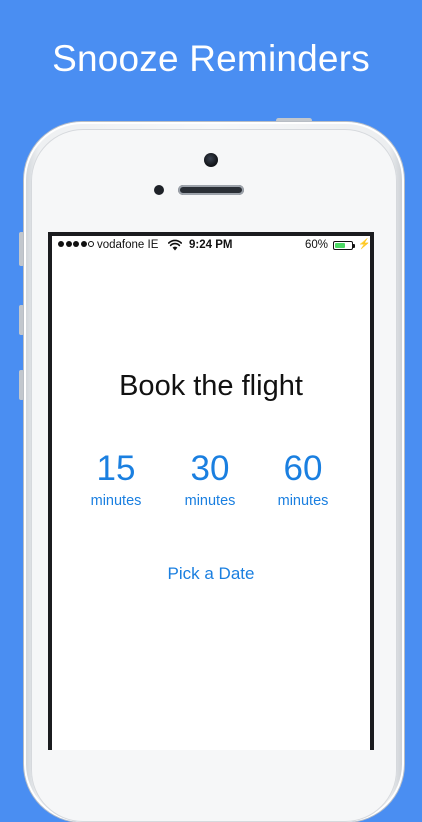 Image resolution: width=422 pixels, height=822 pixels. I want to click on carrier-name: vodafone IE, so click(128, 245).